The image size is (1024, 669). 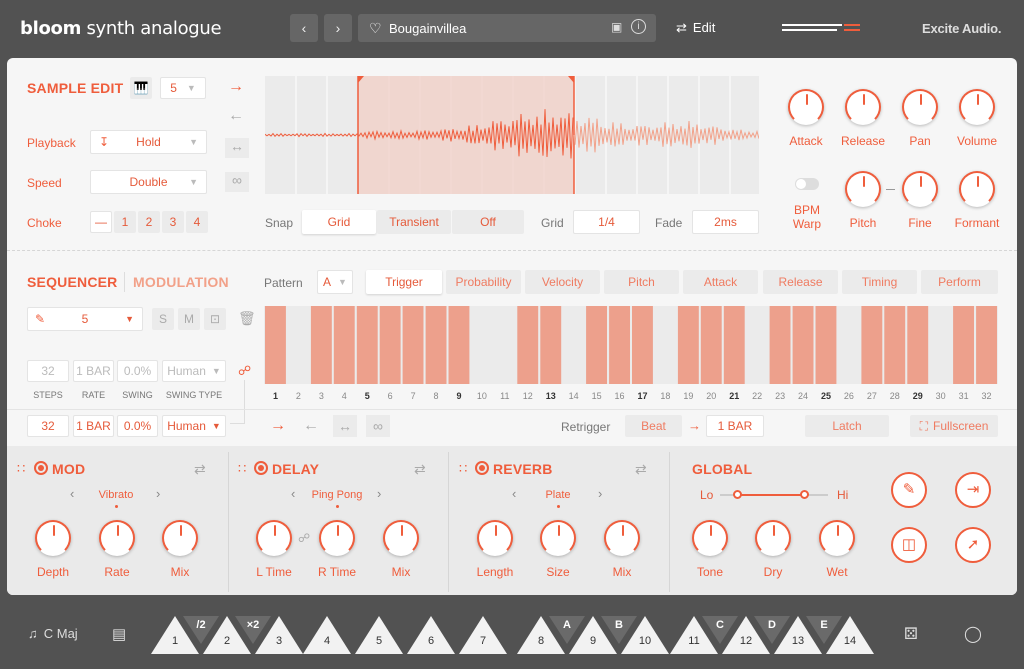 I want to click on prev-preset-button: ‹, so click(x=304, y=28).